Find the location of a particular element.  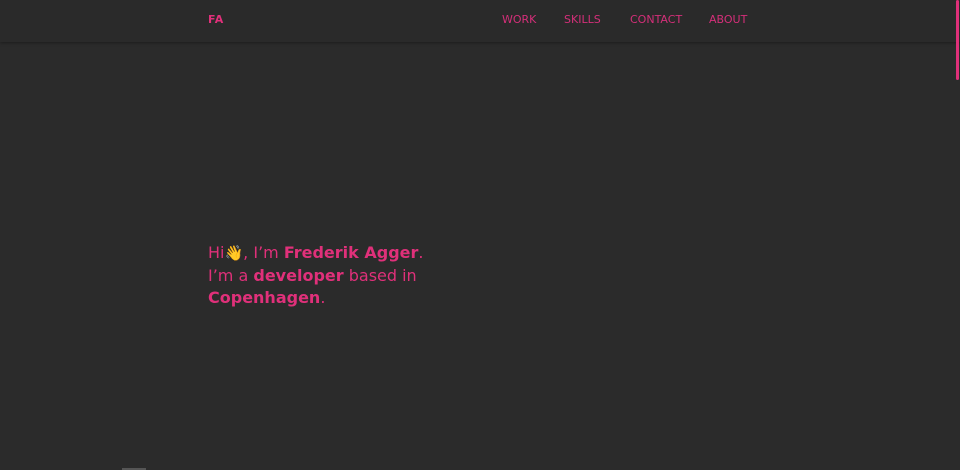

nav-link-skills: SKILLS is located at coordinates (582, 19).